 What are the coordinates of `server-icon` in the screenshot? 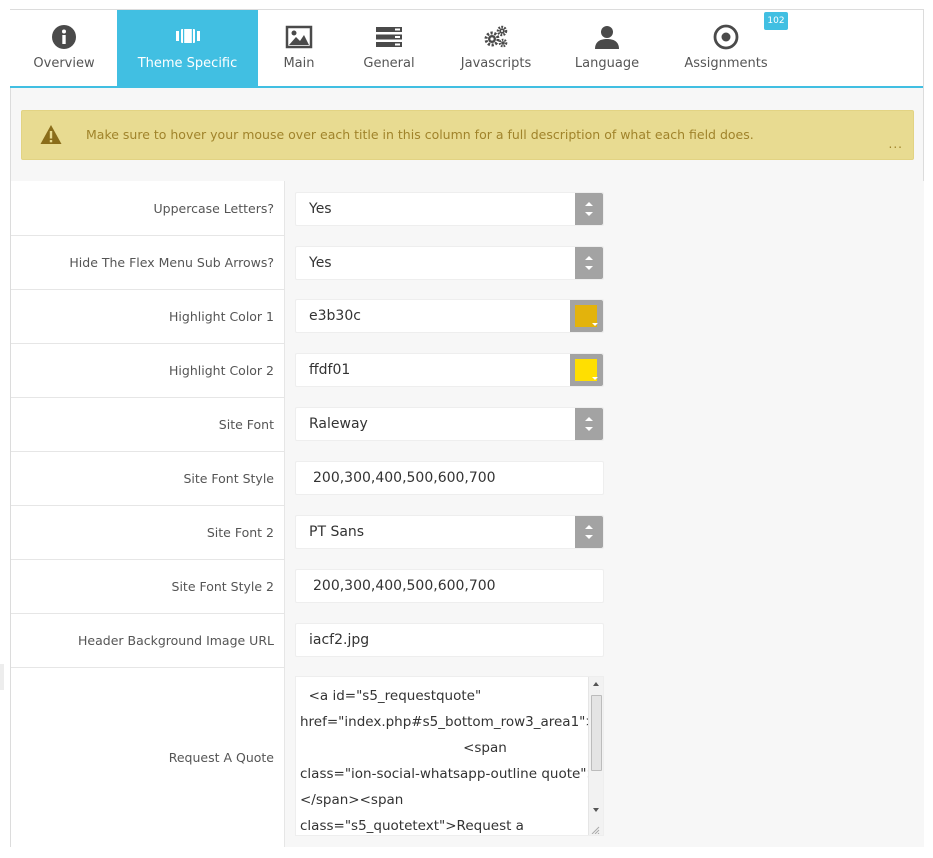 It's located at (389, 37).